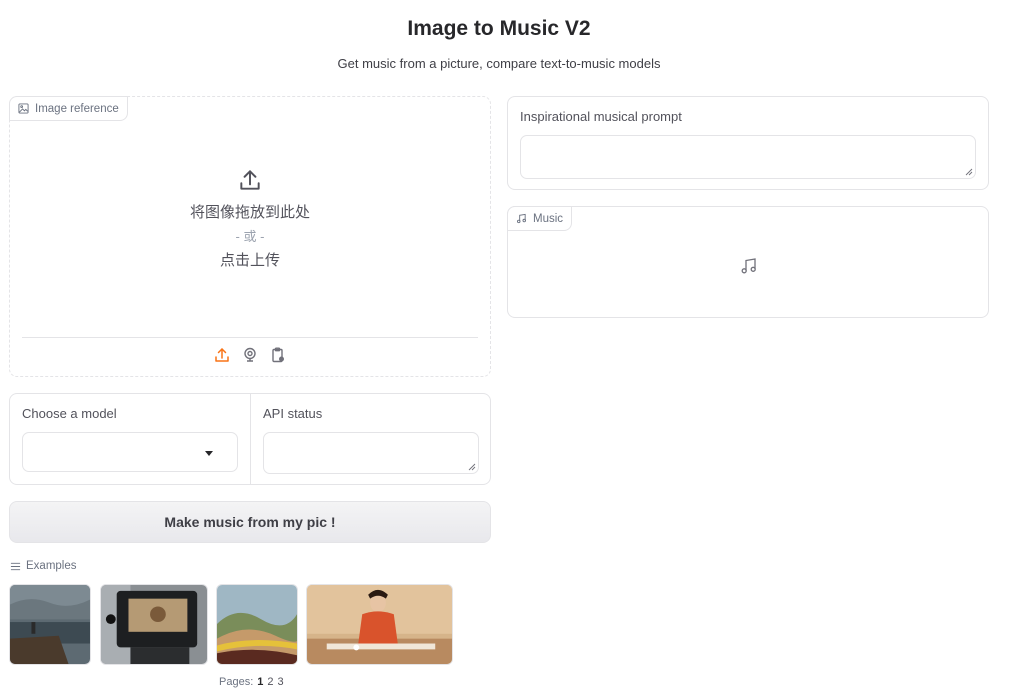  Describe the element at coordinates (69, 413) in the screenshot. I see `model-label: Choose a model` at that location.